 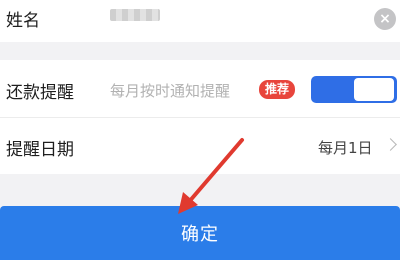 What do you see at coordinates (40, 150) in the screenshot?
I see `reminder-date-label: 提醒日期` at bounding box center [40, 150].